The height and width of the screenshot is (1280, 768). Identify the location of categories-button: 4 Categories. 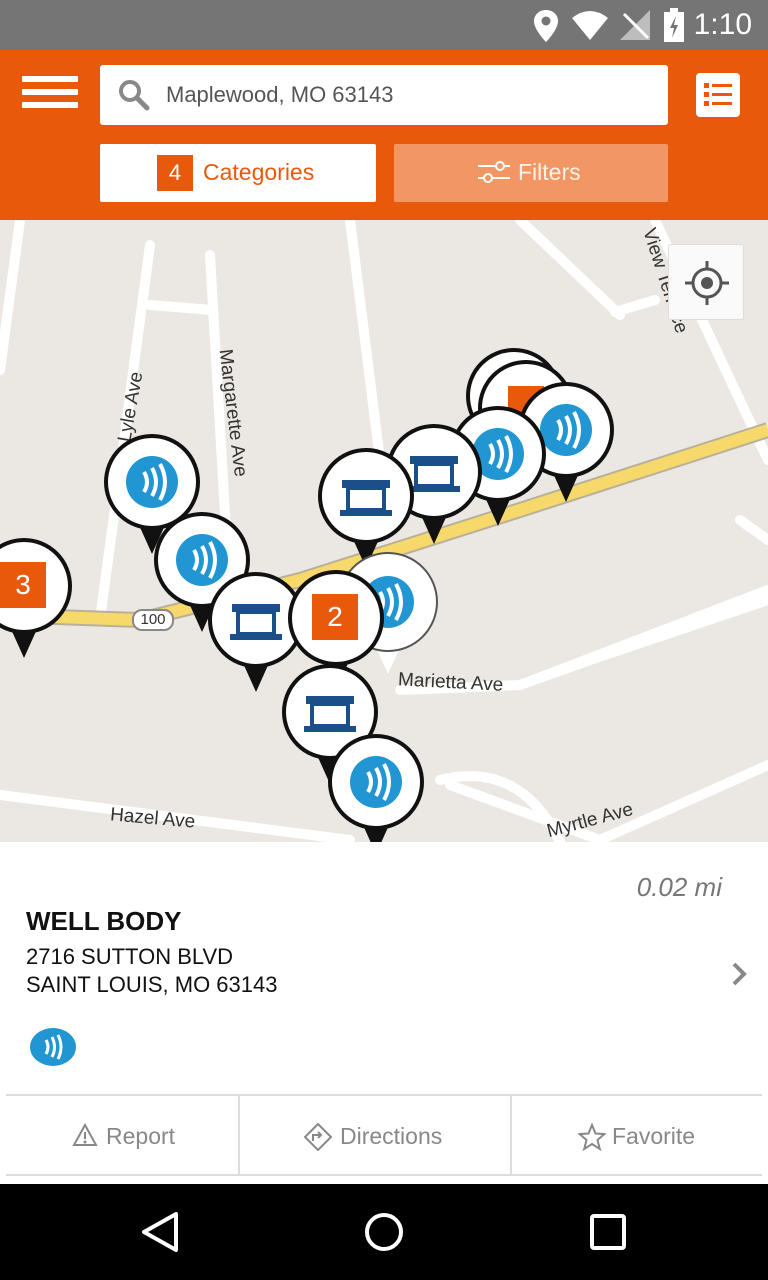
(238, 173).